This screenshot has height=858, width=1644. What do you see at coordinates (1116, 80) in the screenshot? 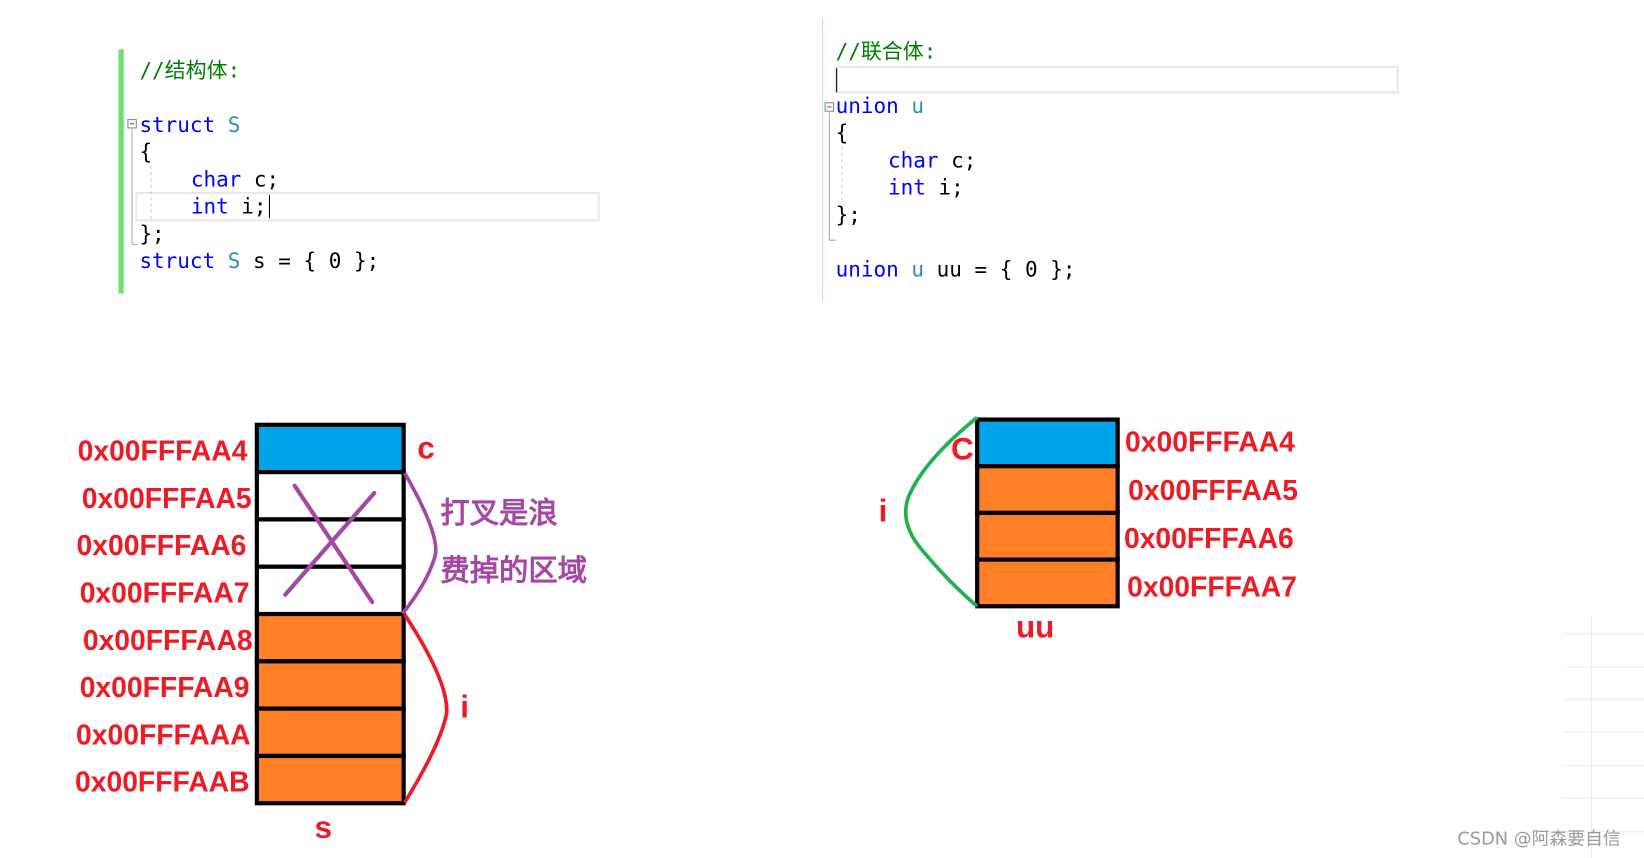
I see `current-line-highlight` at bounding box center [1116, 80].